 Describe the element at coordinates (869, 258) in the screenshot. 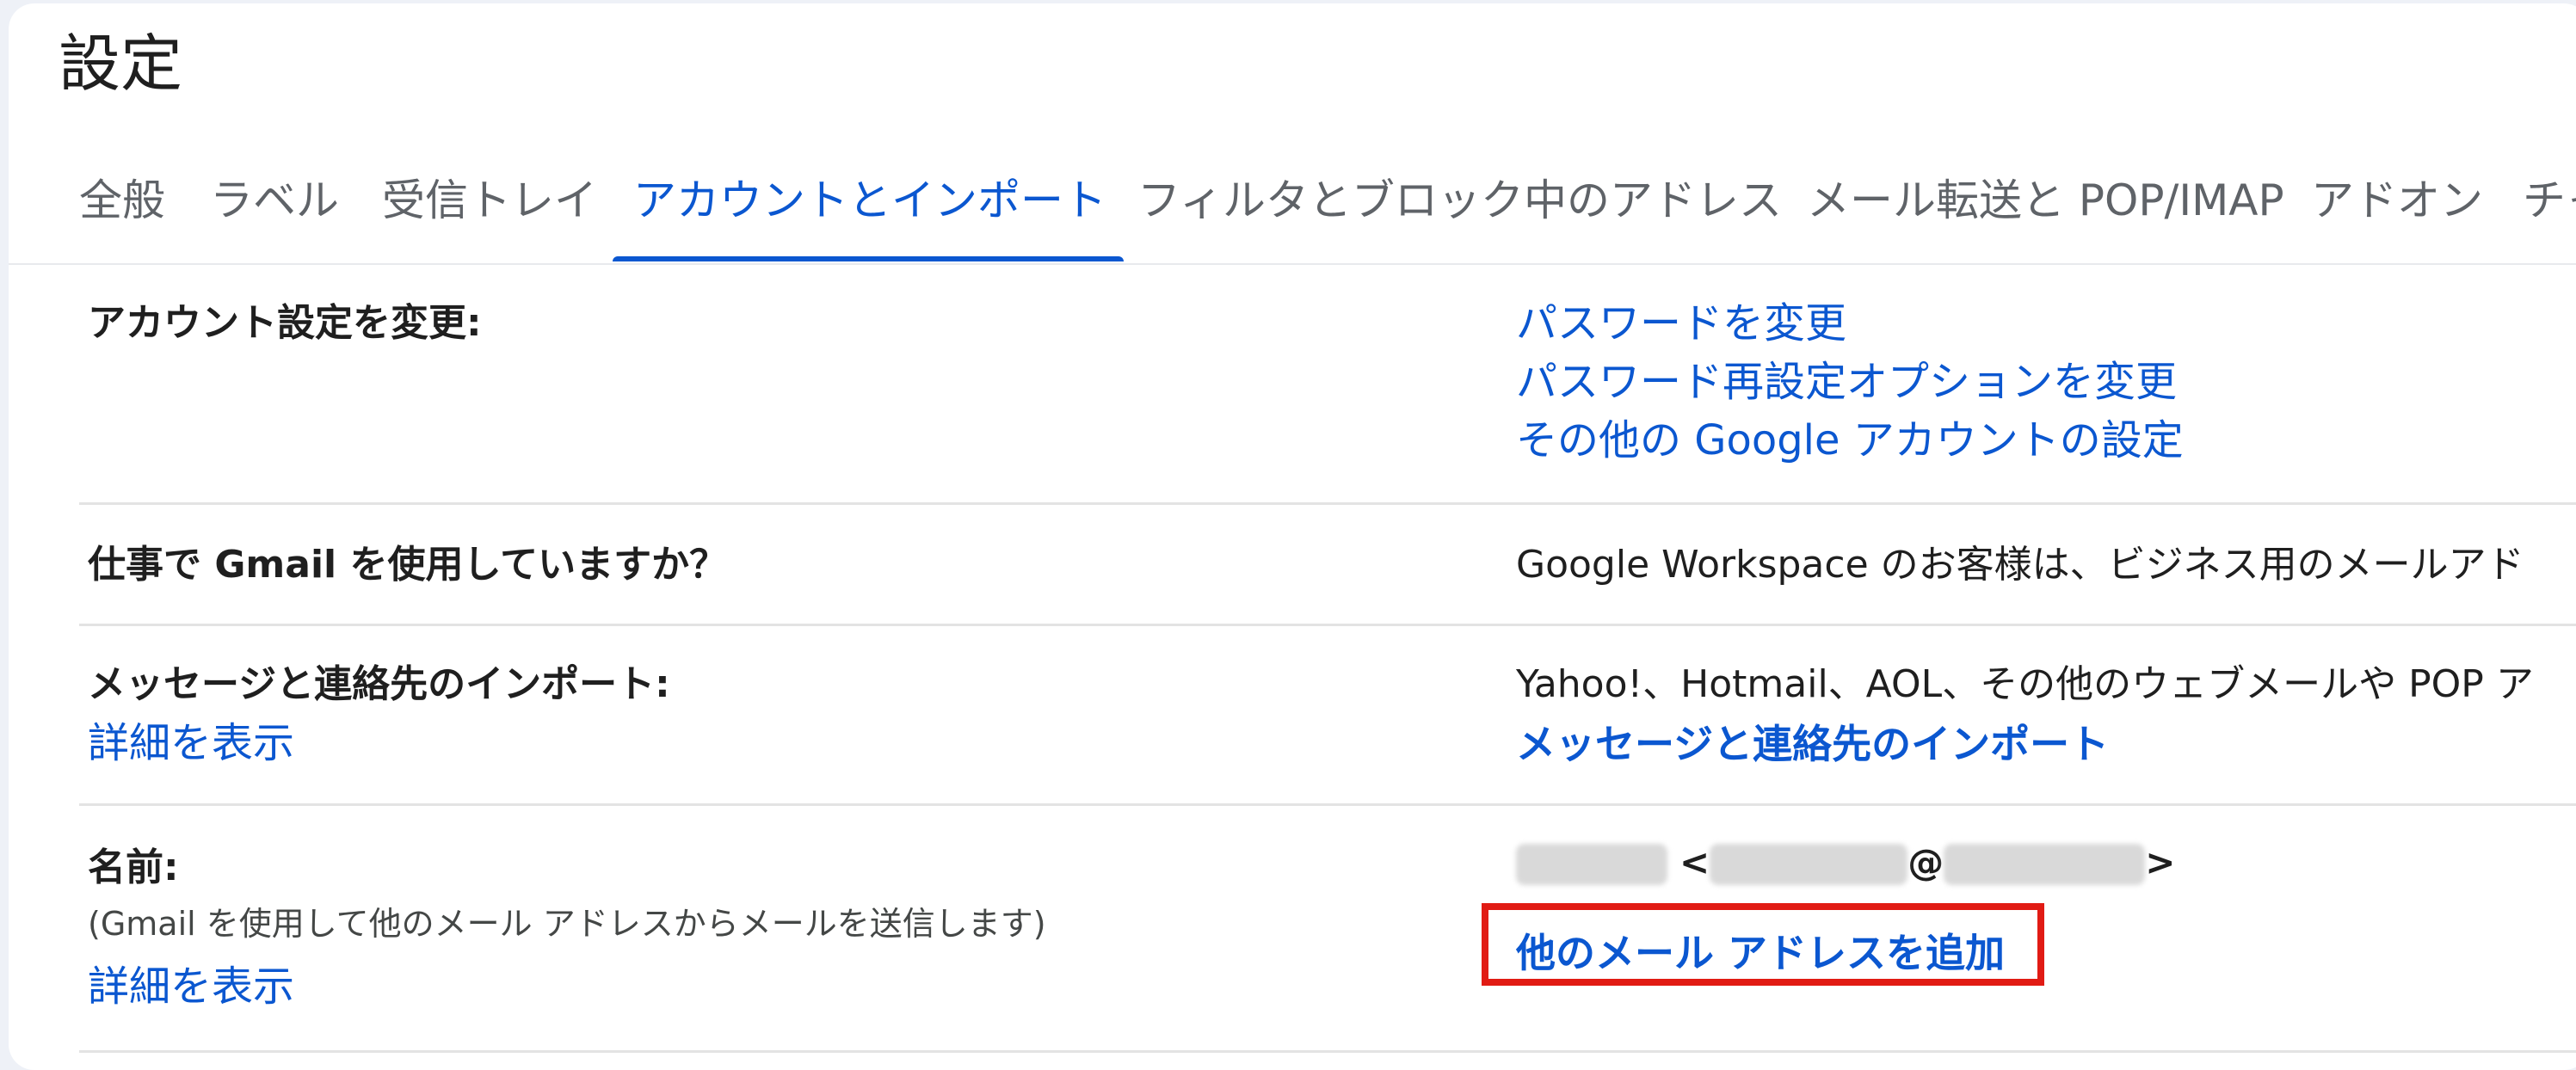

I see `active-tab-indicator` at that location.